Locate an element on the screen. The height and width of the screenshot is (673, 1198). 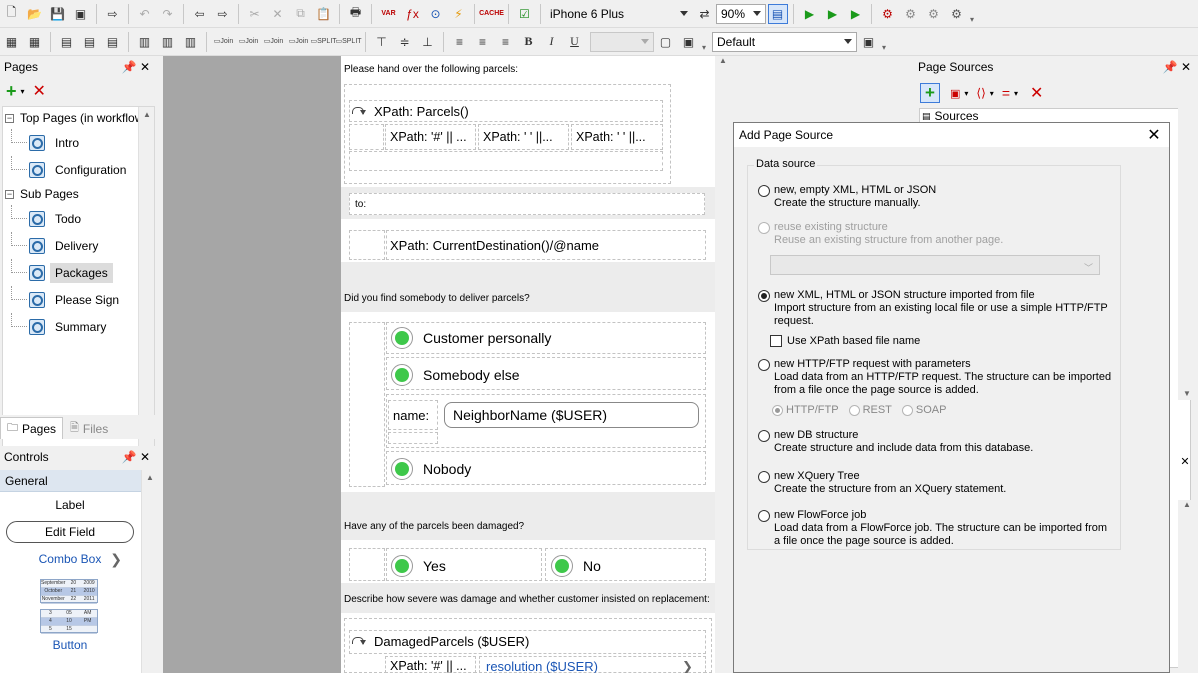
control-button: Button is located at coordinates (70, 645).